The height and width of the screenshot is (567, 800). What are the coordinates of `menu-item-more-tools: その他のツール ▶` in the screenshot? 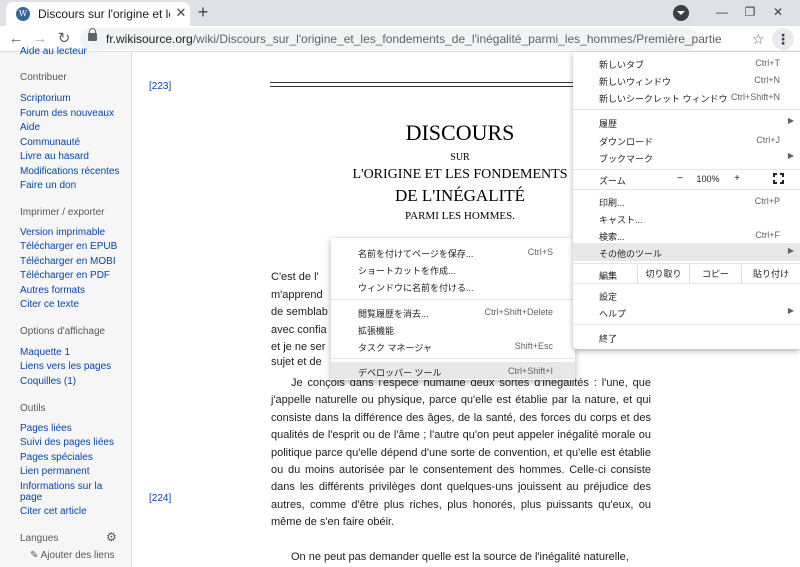 It's located at (686, 252).